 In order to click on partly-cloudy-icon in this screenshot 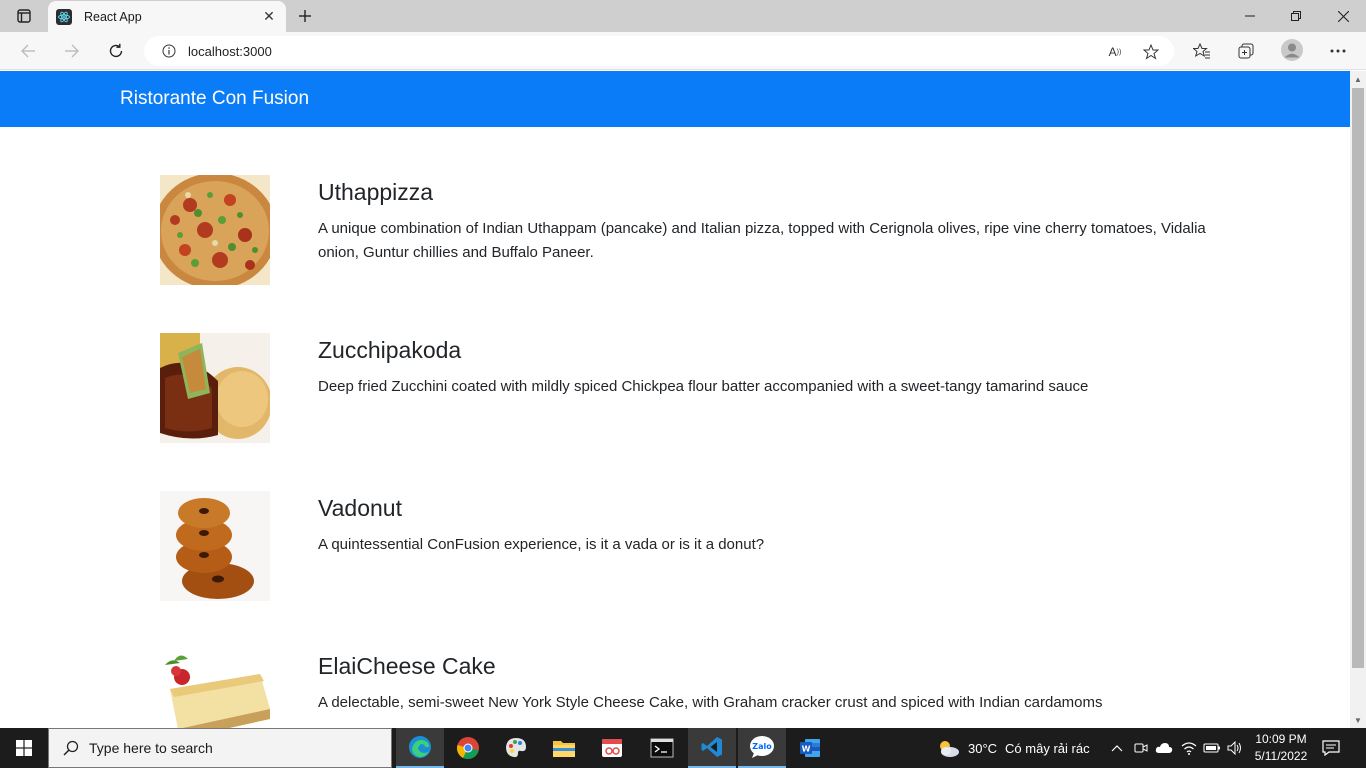, I will do `click(949, 749)`.